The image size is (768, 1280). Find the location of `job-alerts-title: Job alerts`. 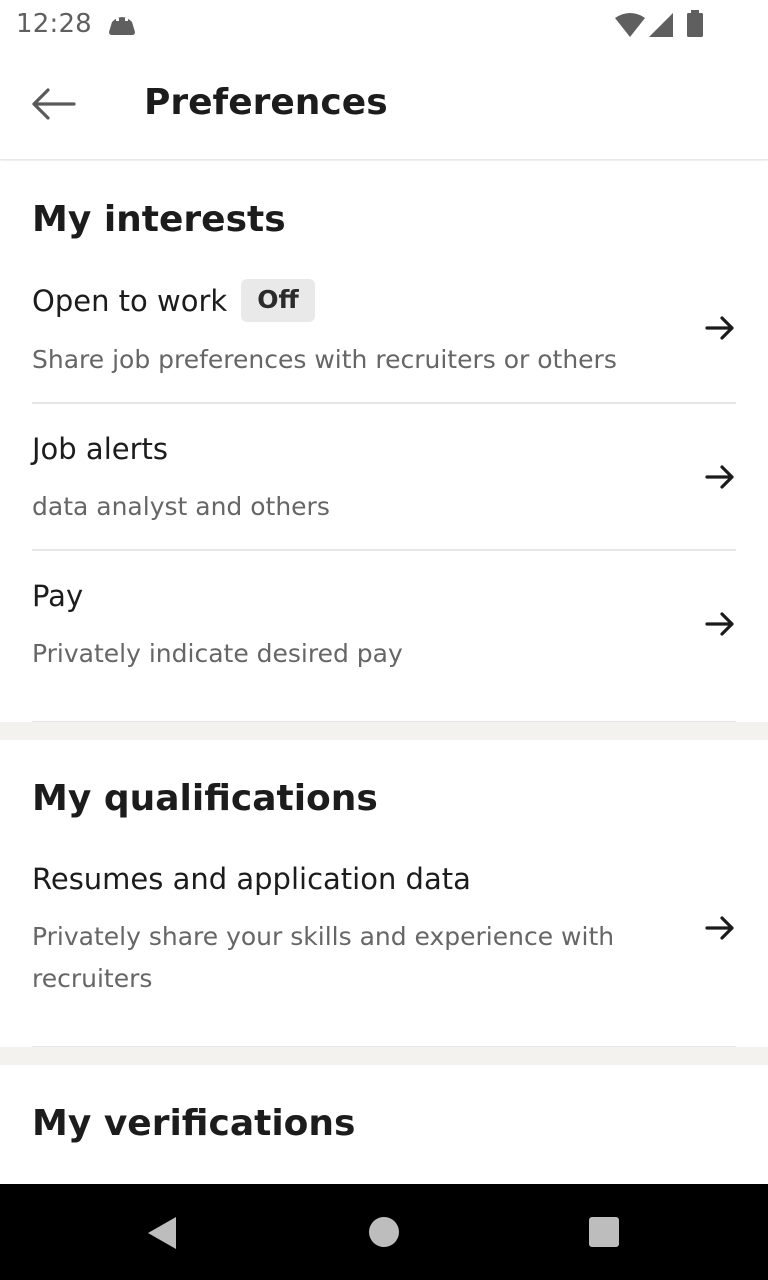

job-alerts-title: Job alerts is located at coordinates (100, 449).